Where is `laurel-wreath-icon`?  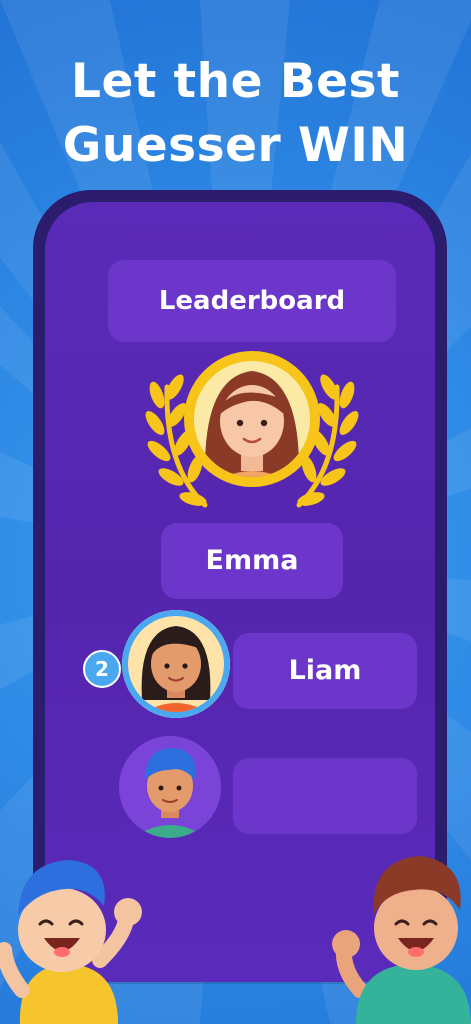
laurel-wreath-icon is located at coordinates (252, 429).